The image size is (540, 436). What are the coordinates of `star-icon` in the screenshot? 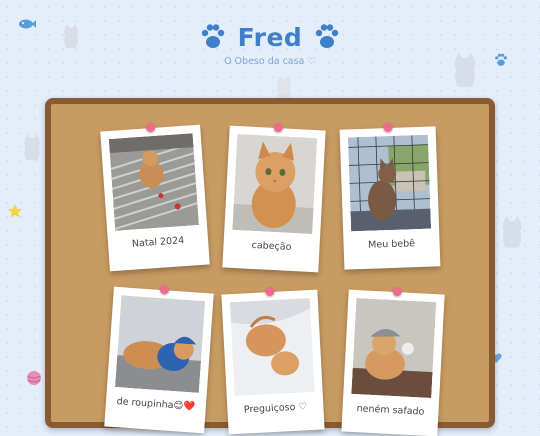 It's located at (15, 210).